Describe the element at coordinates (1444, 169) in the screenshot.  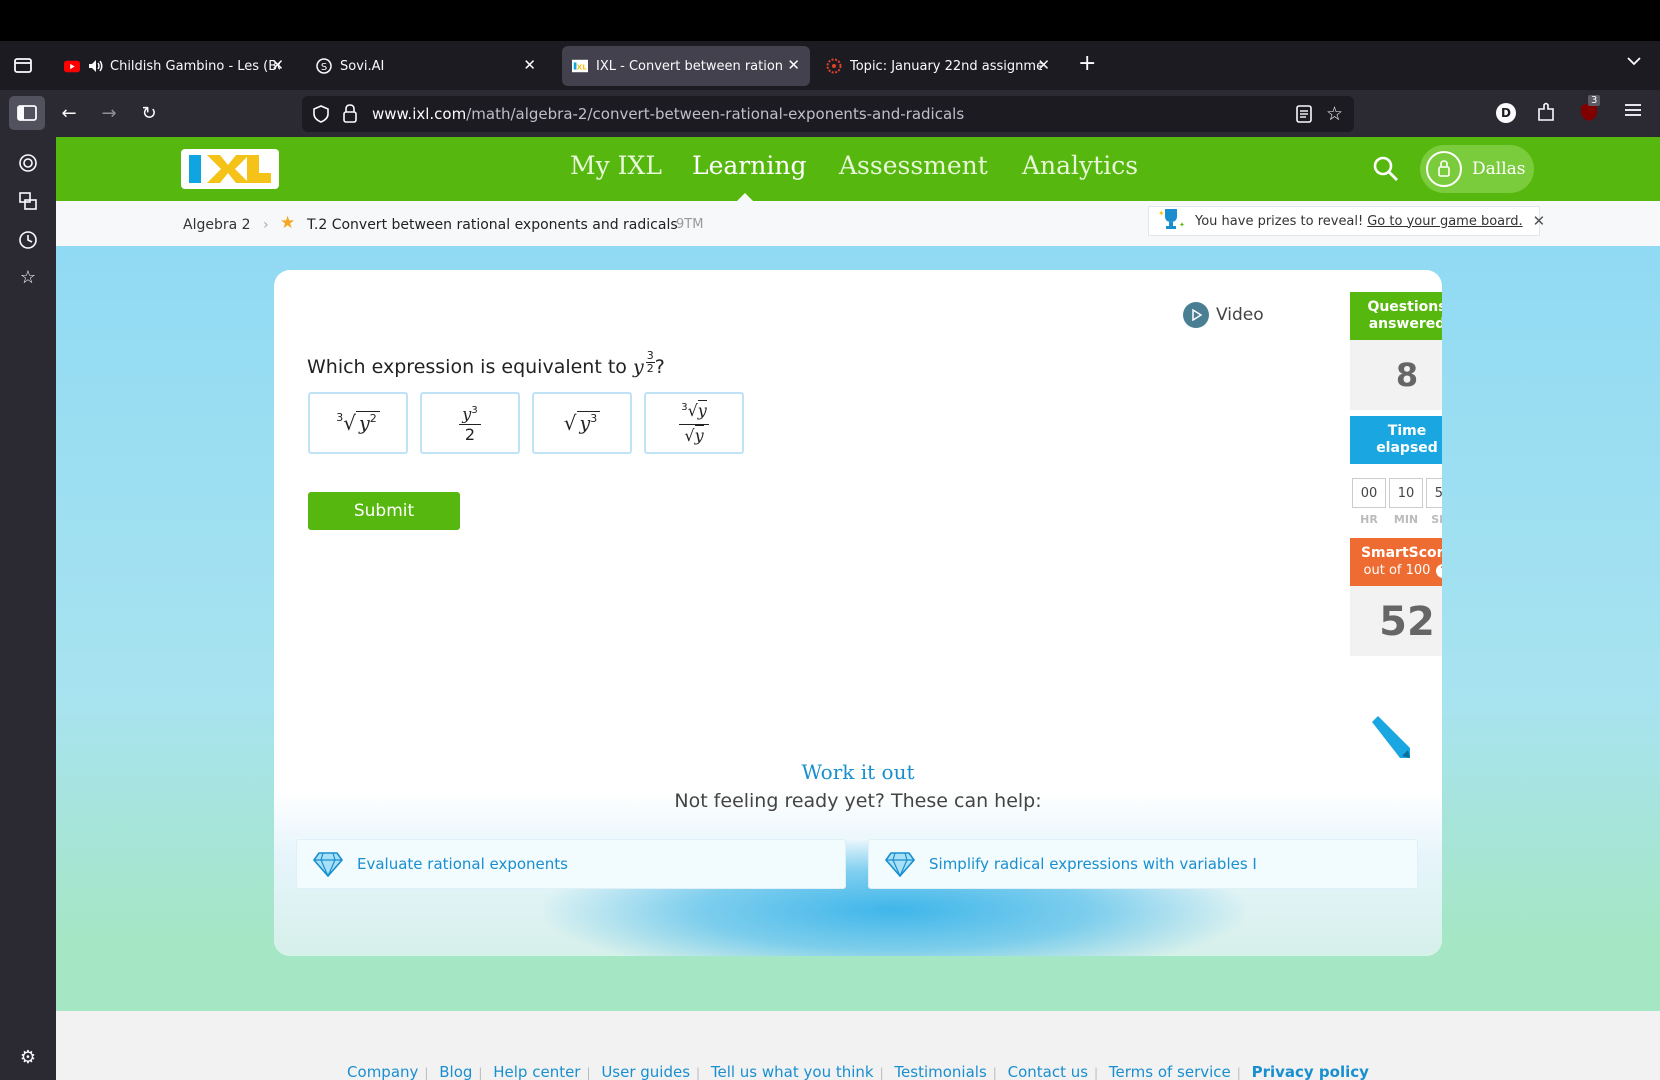
I see `user-avatar-icon` at that location.